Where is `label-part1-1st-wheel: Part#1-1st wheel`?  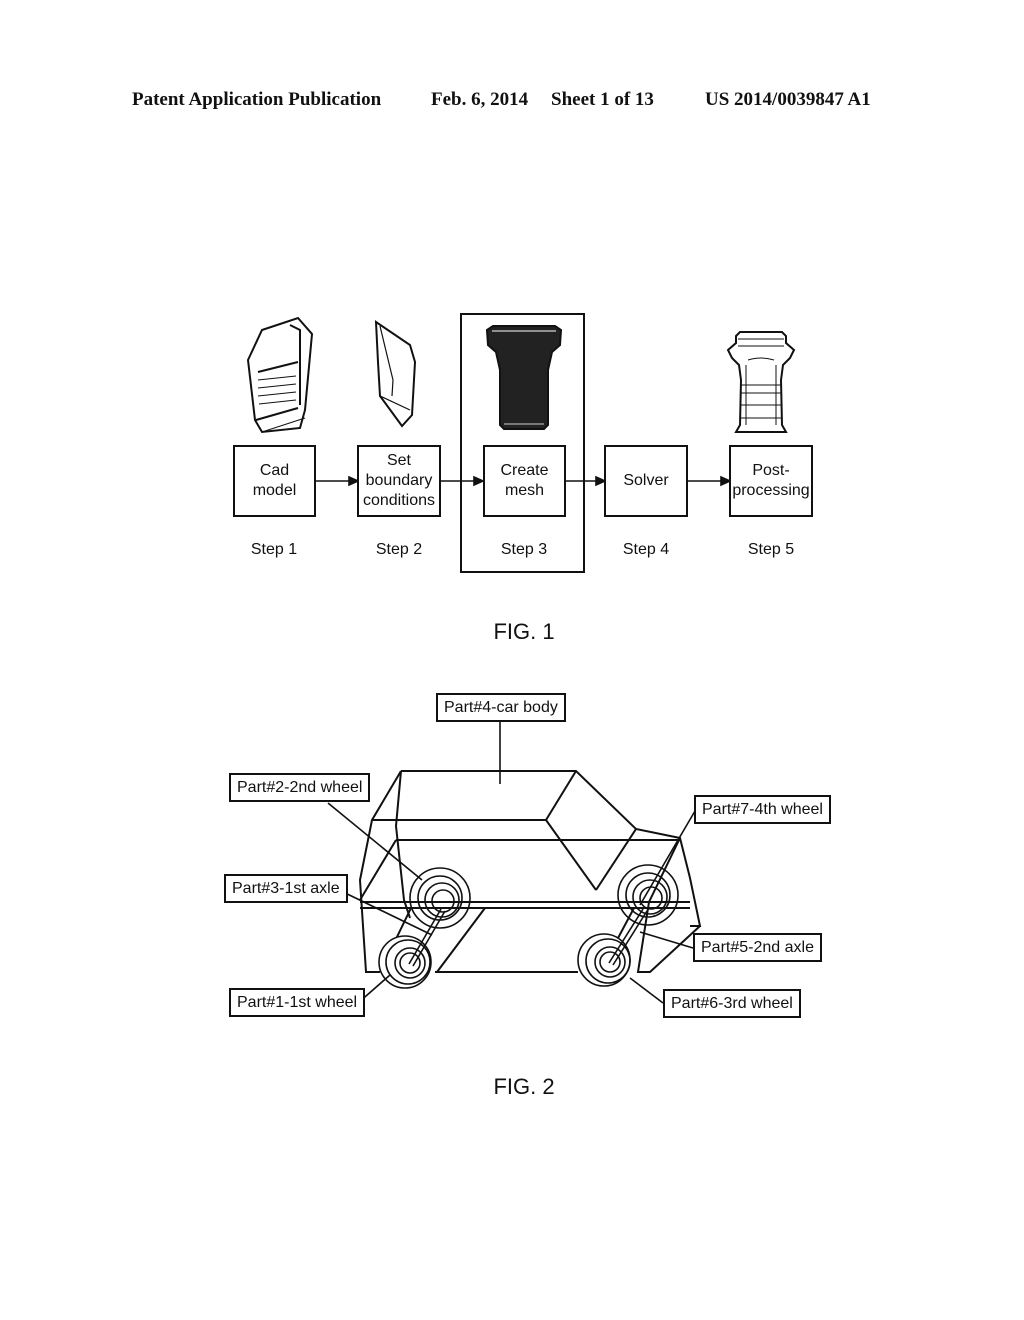 label-part1-1st-wheel: Part#1-1st wheel is located at coordinates (297, 1002).